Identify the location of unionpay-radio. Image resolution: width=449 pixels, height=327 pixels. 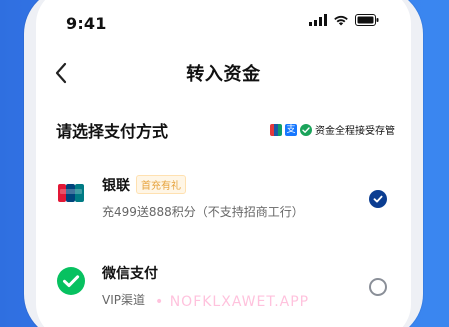
(378, 199).